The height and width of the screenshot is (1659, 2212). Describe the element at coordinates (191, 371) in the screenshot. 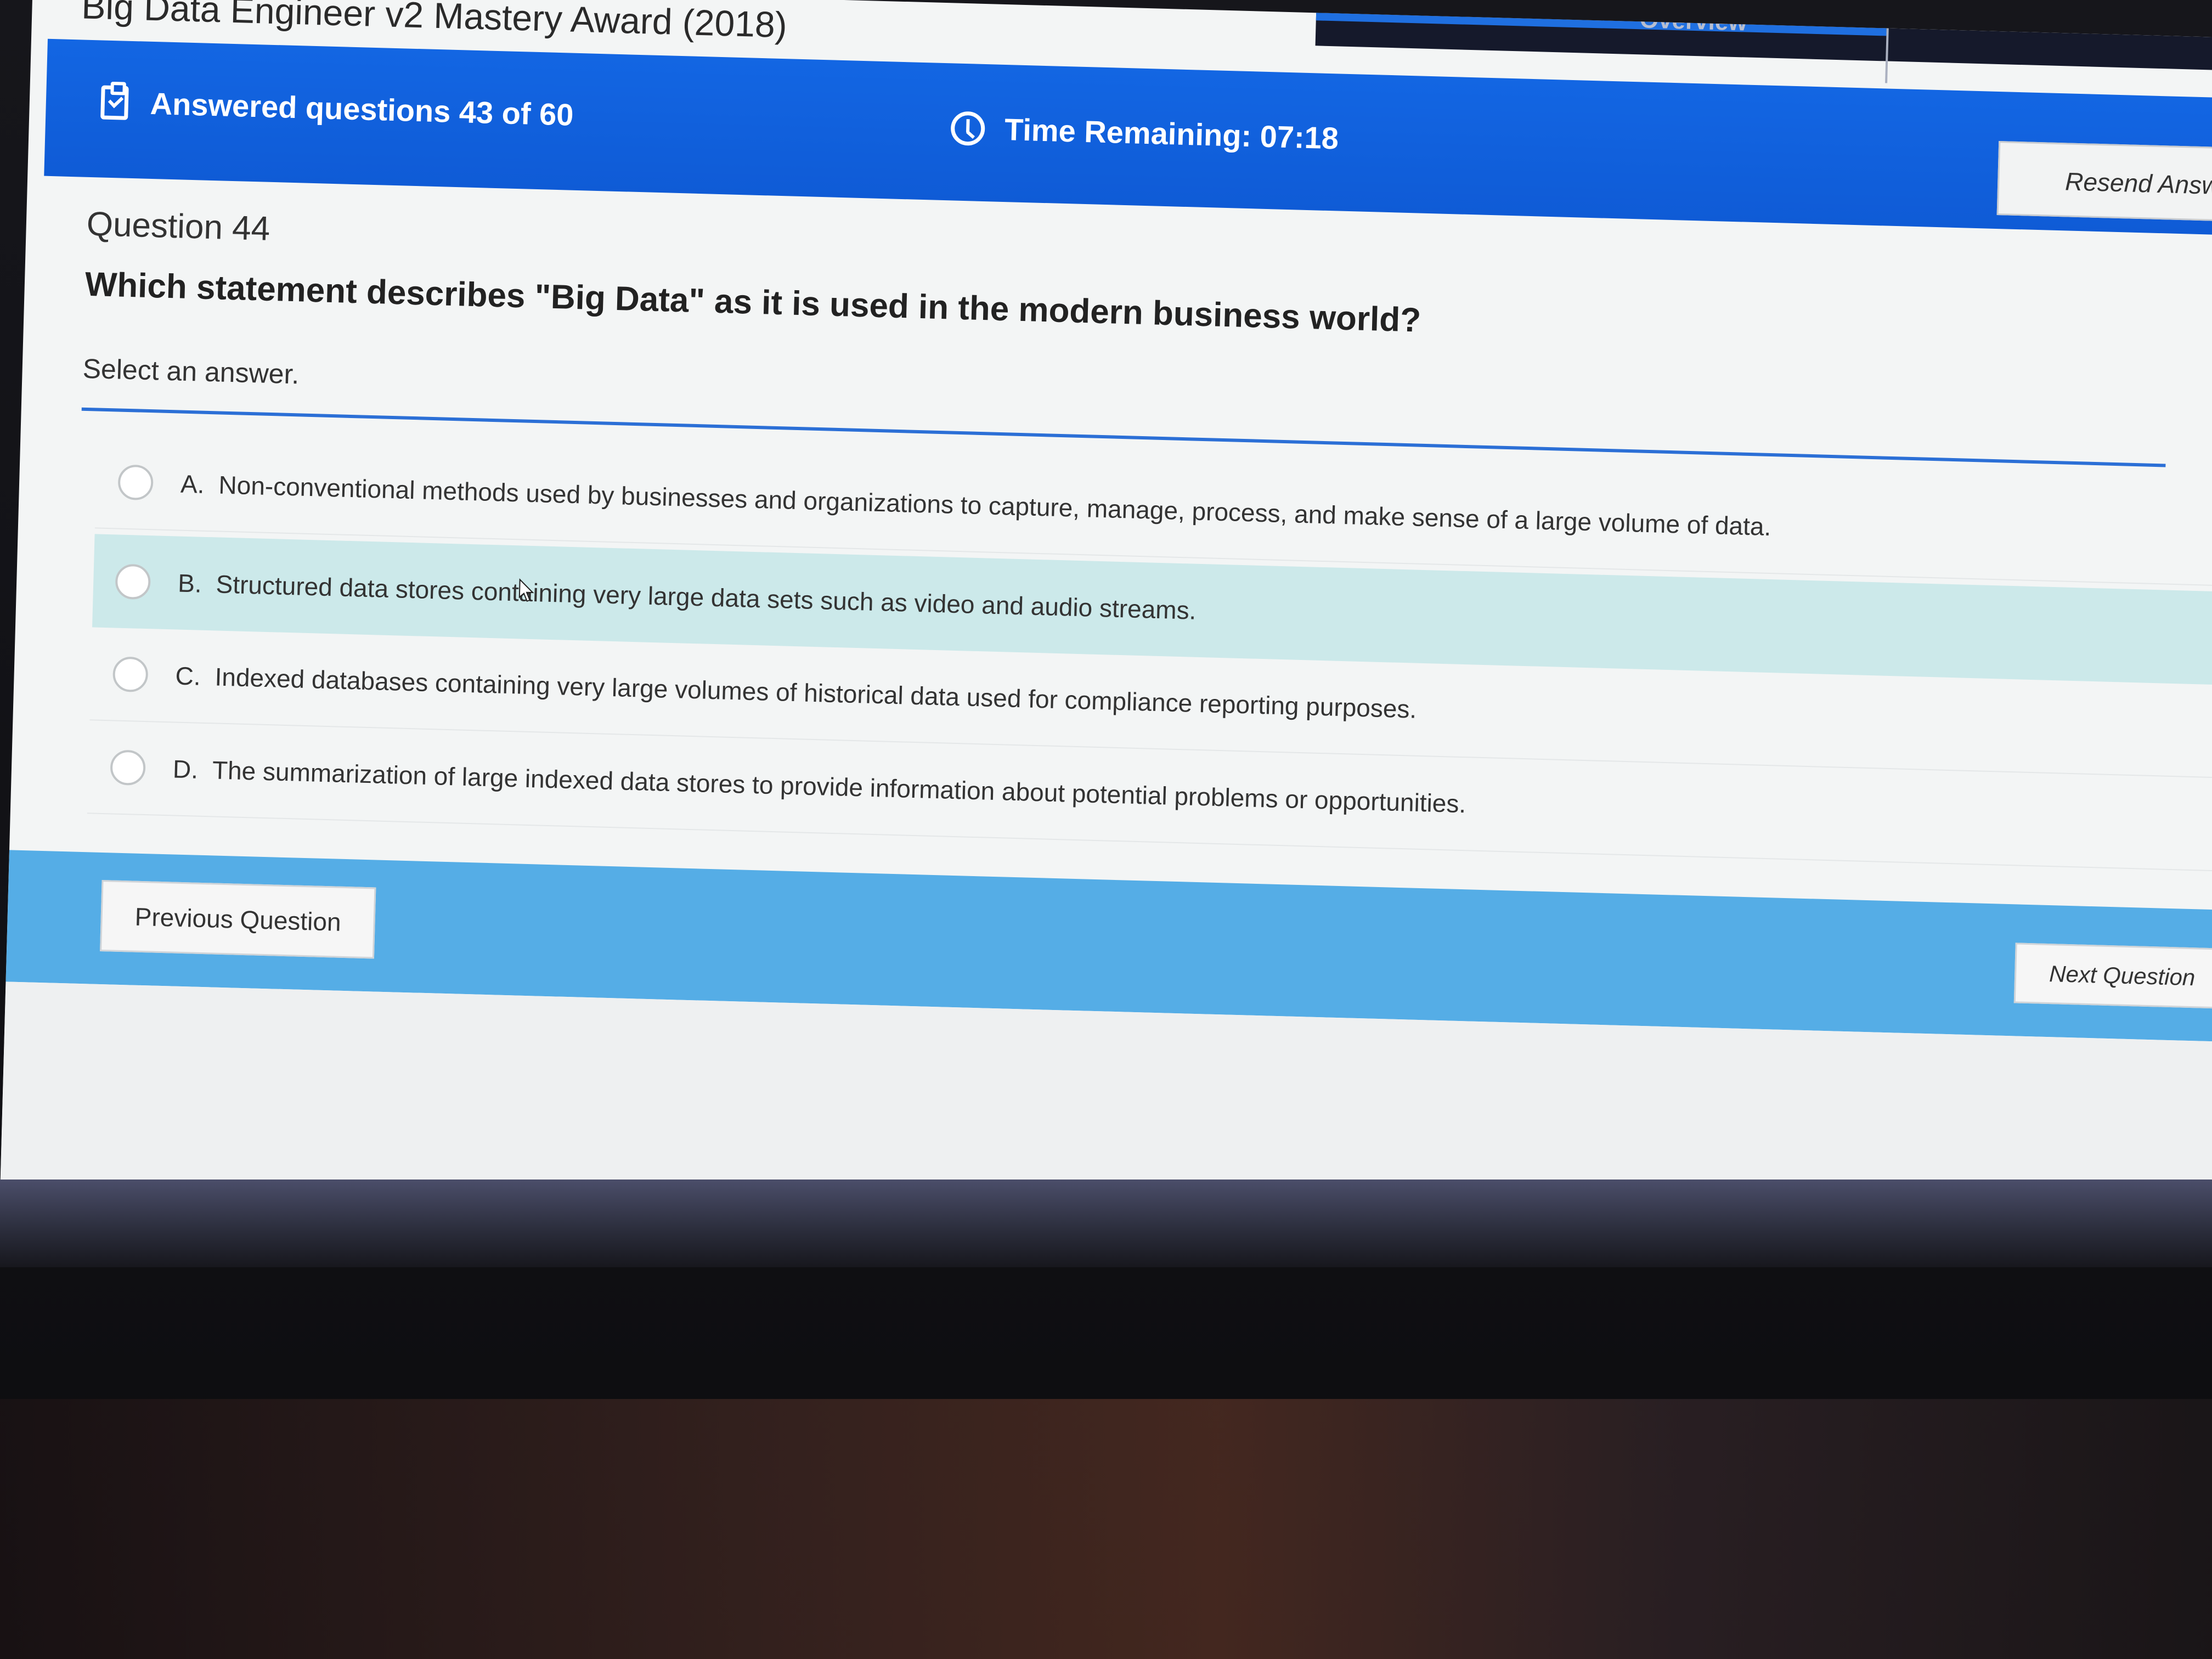

I see `answer-prompt: Select an answer.` at that location.